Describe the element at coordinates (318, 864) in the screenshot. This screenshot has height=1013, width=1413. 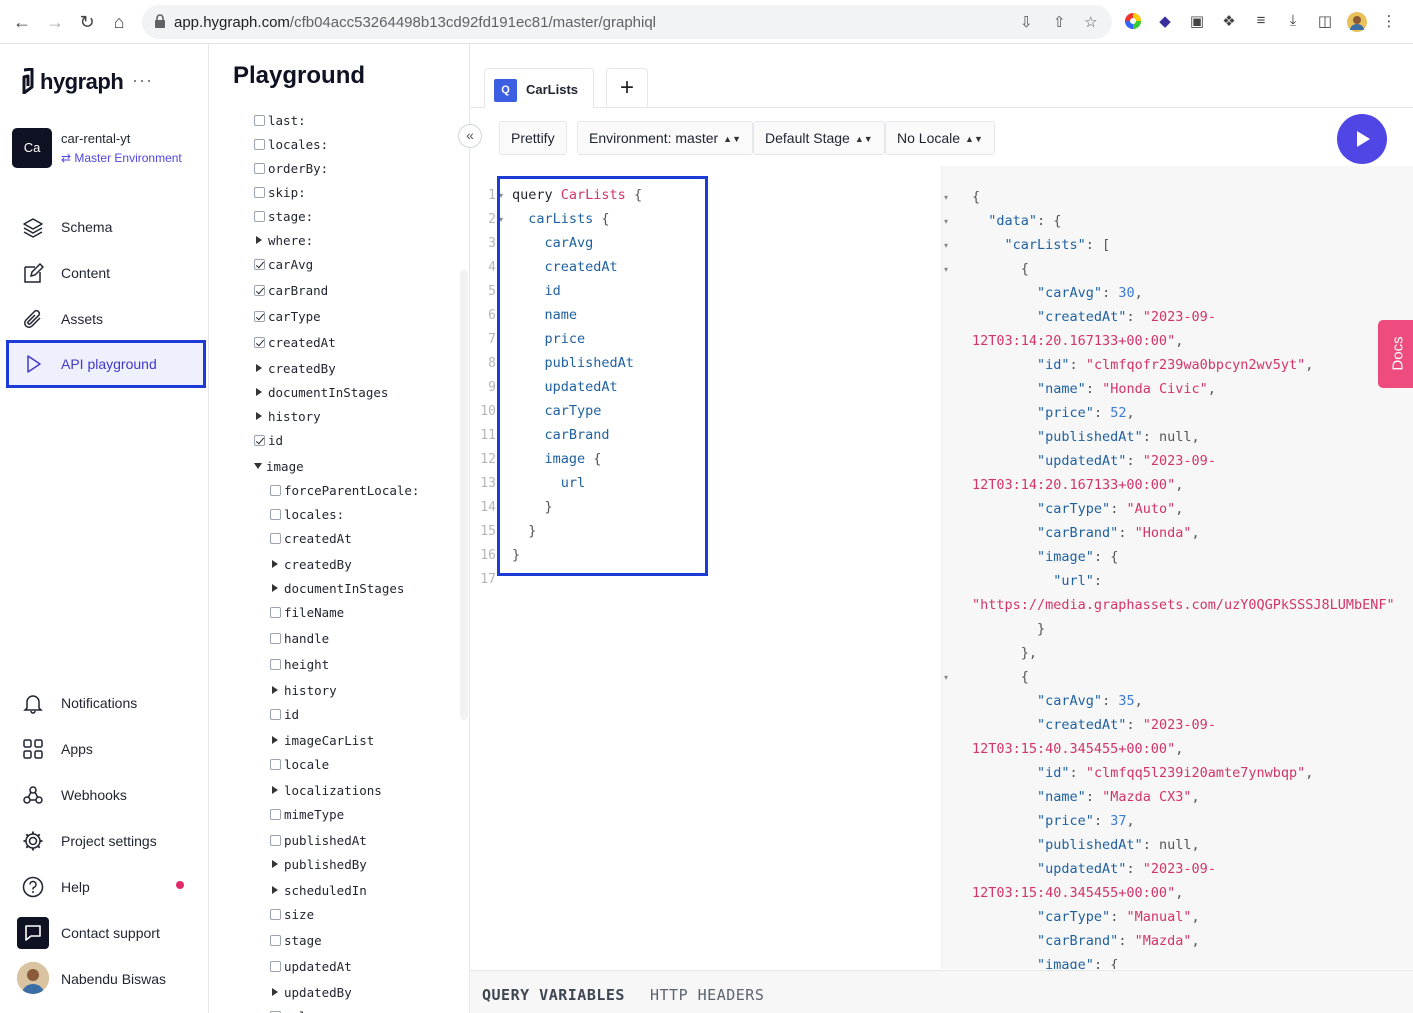
I see `explorer-field-row: publishedBy` at that location.